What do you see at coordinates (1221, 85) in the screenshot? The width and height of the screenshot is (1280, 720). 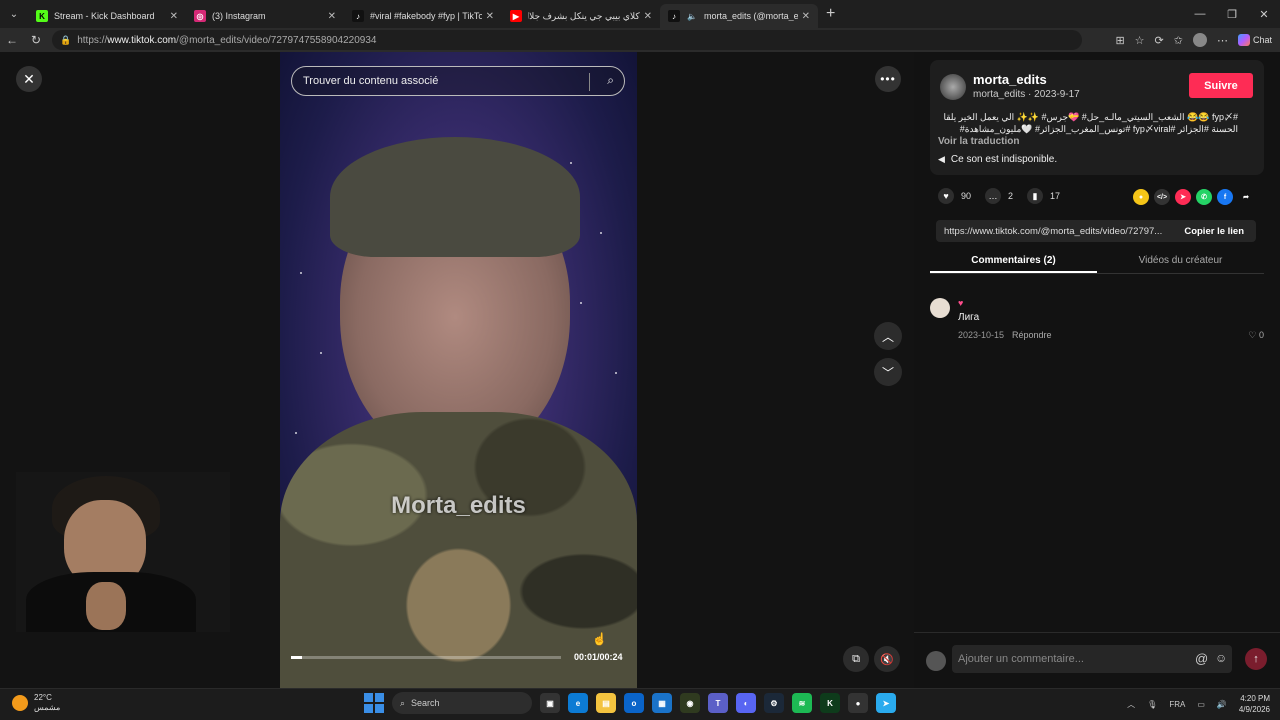 I see `follow-button: Suivre` at bounding box center [1221, 85].